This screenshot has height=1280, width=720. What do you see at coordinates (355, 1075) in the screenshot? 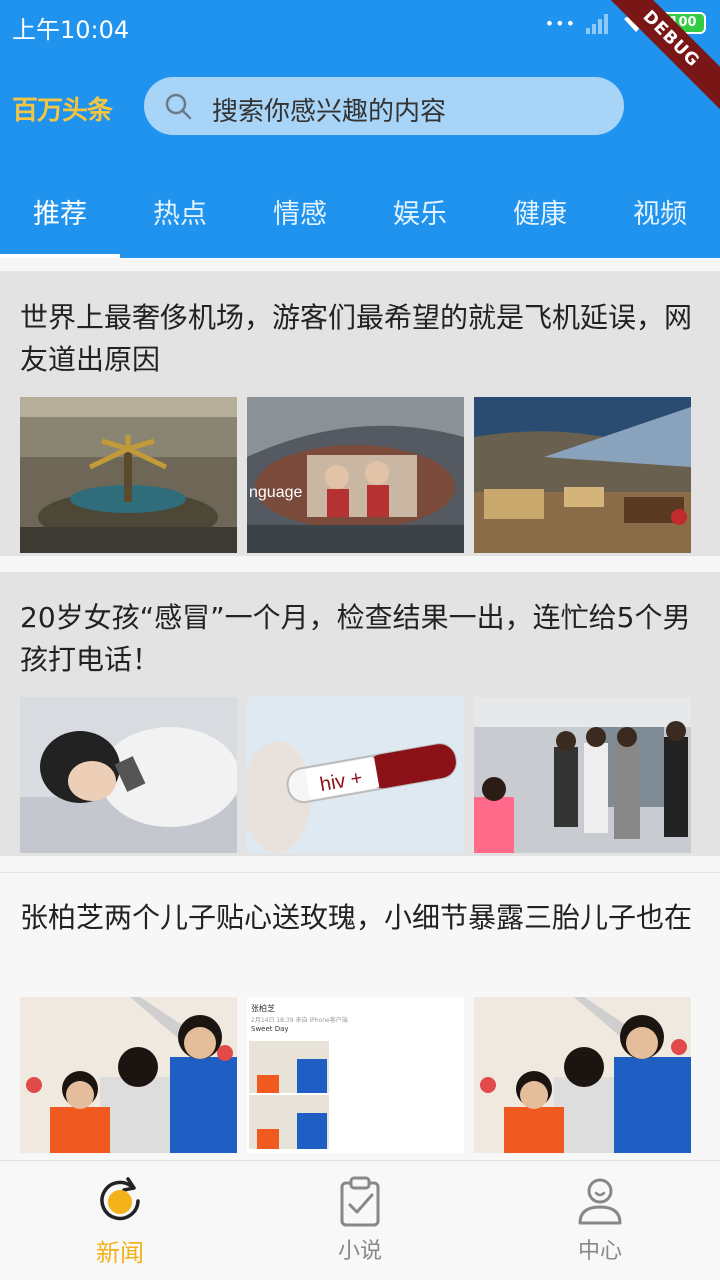
I see `weibo-post-image: 张柏芝 2月14日 18:39 来自 iPhone客户端 Sweet Day` at bounding box center [355, 1075].